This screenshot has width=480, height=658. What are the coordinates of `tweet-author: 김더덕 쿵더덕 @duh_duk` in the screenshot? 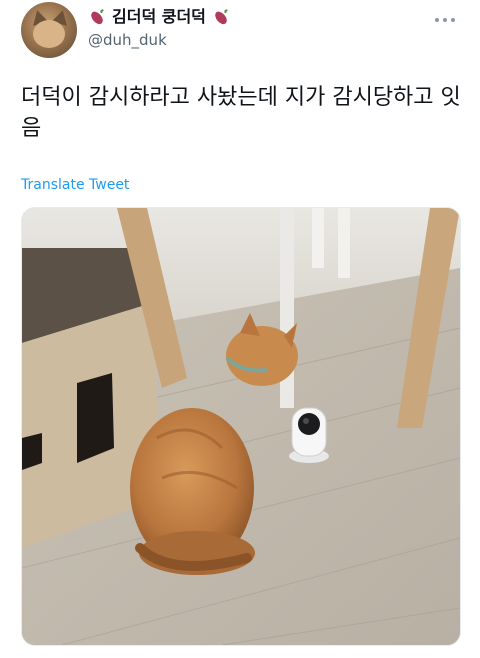 It's located at (159, 28).